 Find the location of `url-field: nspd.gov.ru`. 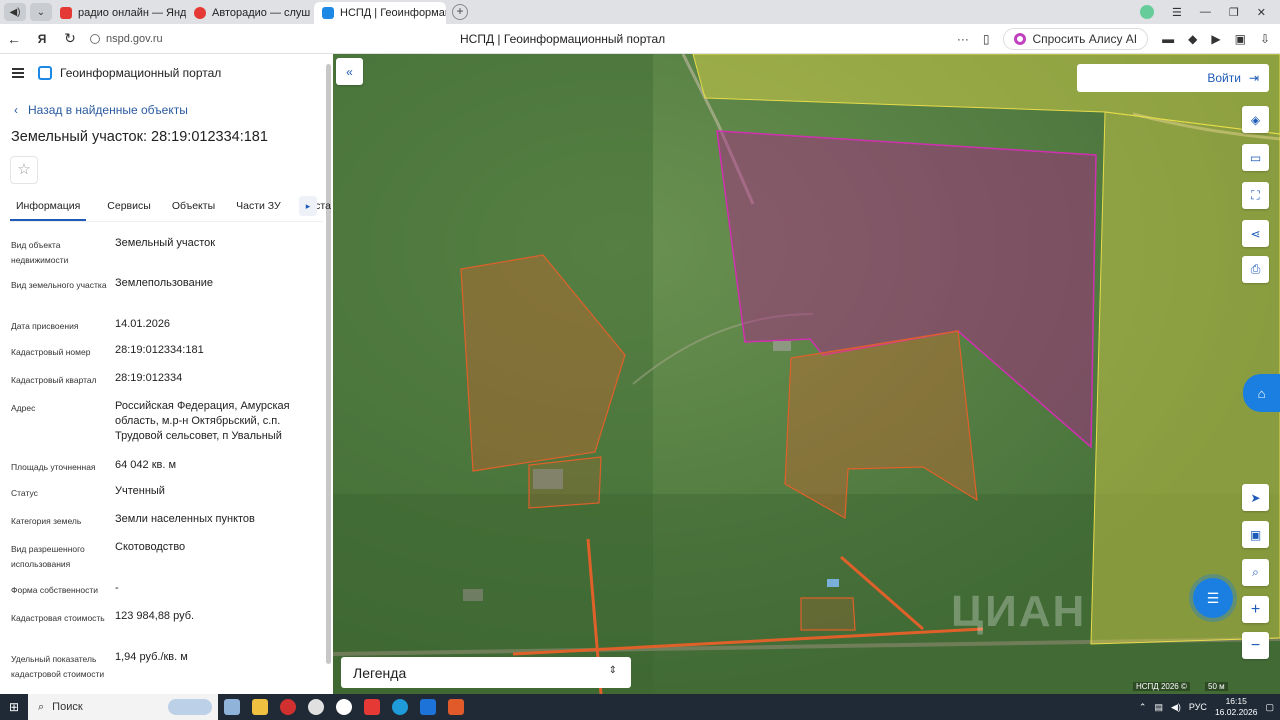

url-field: nspd.gov.ru is located at coordinates (126, 39).